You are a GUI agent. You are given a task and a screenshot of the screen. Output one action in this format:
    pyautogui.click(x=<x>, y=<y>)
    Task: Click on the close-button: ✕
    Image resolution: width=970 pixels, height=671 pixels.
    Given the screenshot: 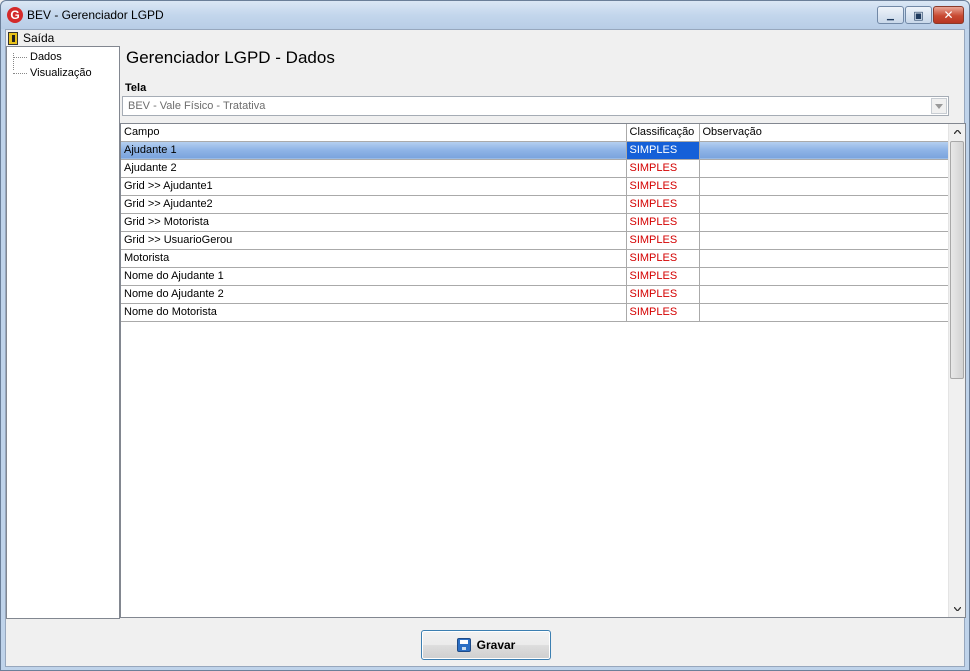 What is the action you would take?
    pyautogui.click(x=948, y=15)
    